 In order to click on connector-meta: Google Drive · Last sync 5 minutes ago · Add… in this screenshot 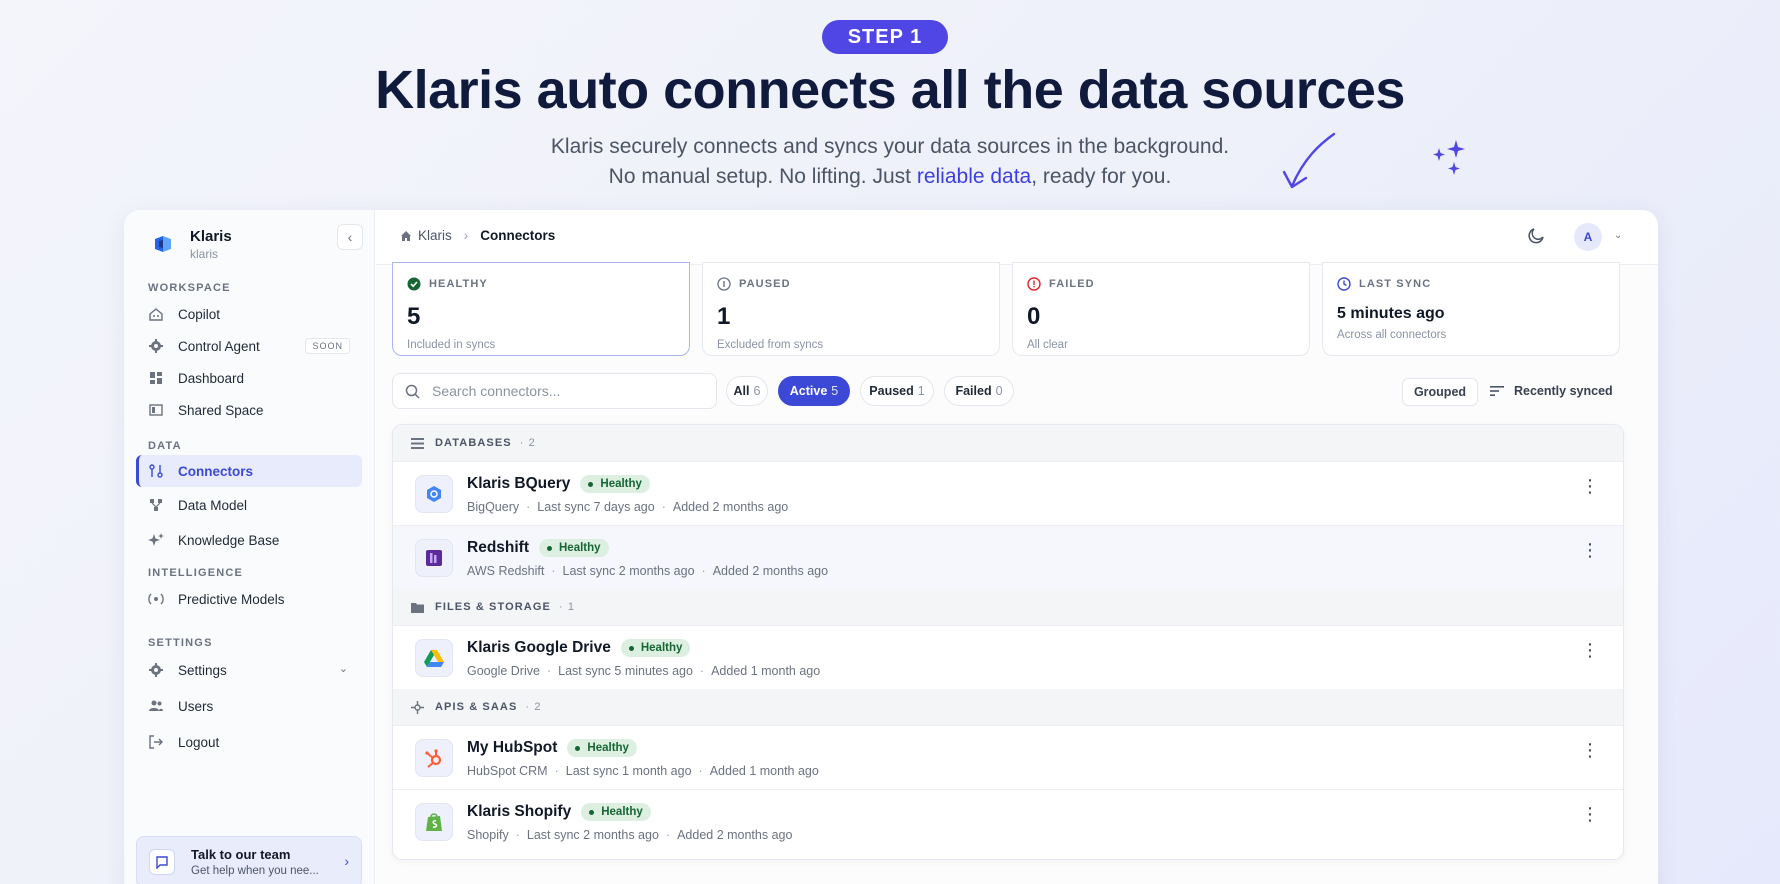, I will do `click(643, 671)`.